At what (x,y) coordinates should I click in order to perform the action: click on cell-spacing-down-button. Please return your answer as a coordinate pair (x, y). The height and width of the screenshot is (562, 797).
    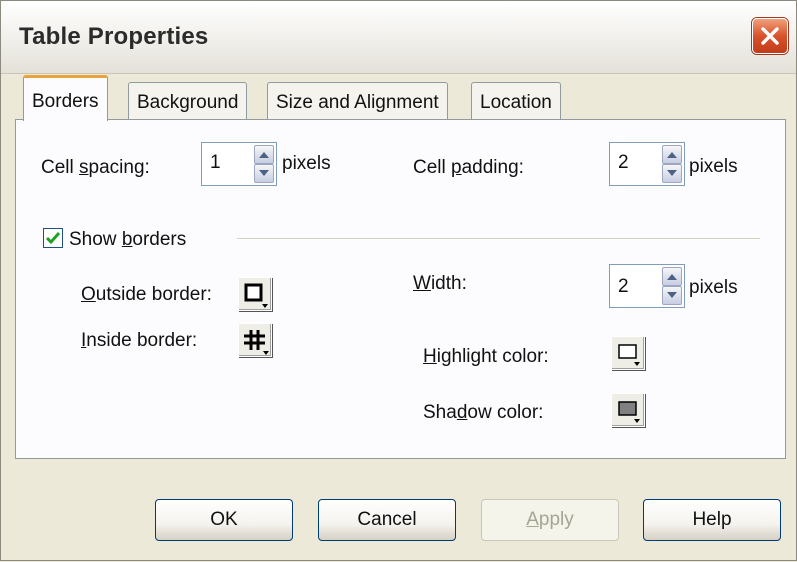
    Looking at the image, I should click on (264, 173).